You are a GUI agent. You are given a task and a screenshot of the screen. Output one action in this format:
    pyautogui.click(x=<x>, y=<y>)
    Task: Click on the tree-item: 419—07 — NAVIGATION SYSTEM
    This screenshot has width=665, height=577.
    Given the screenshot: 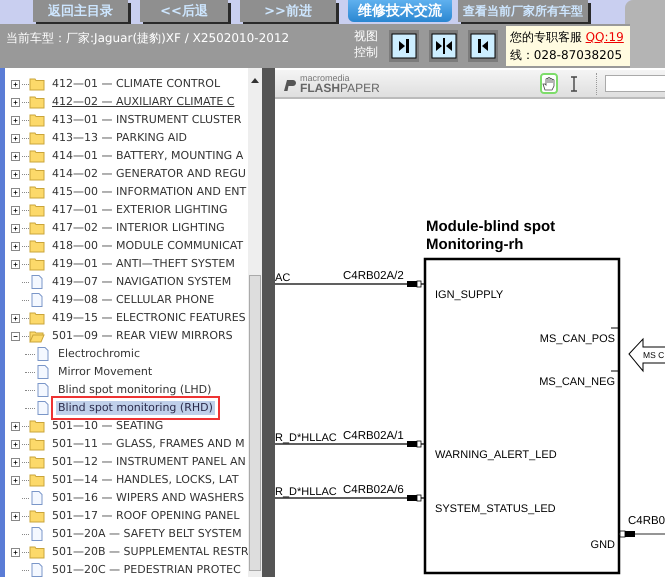 What is the action you would take?
    pyautogui.click(x=142, y=282)
    